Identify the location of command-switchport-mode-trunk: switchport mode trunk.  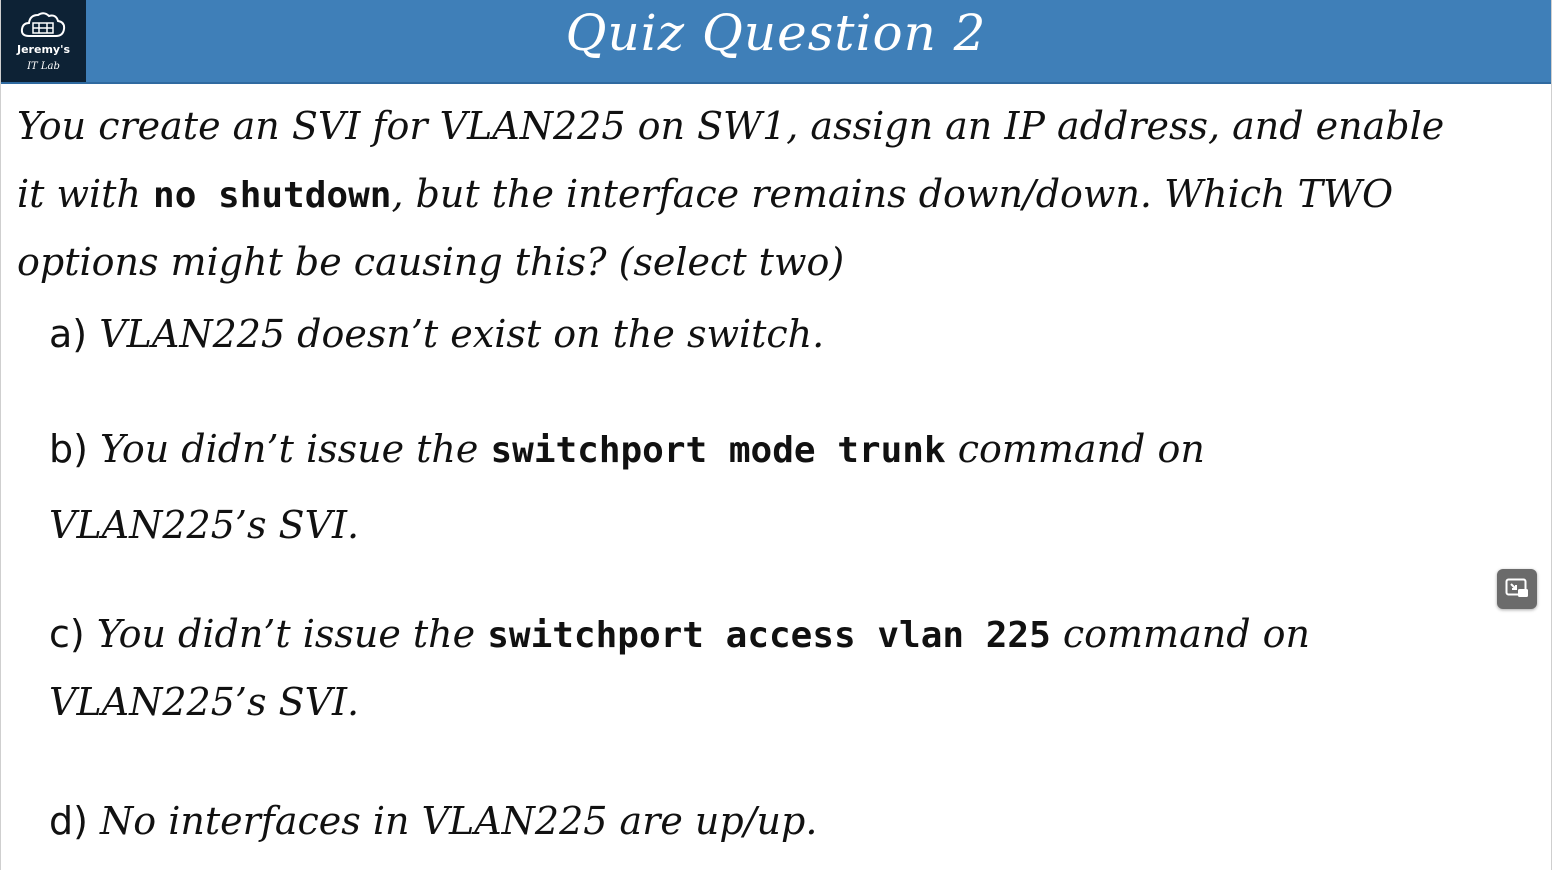
(718, 450).